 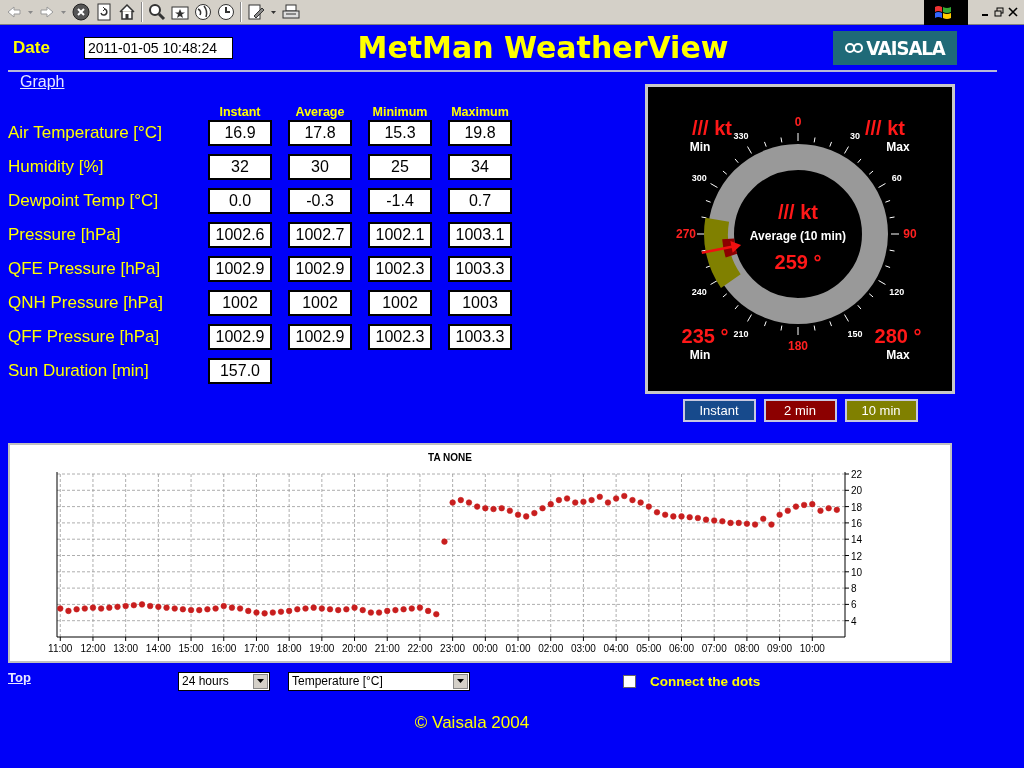 I want to click on y-tick-label: 14, so click(x=857, y=540).